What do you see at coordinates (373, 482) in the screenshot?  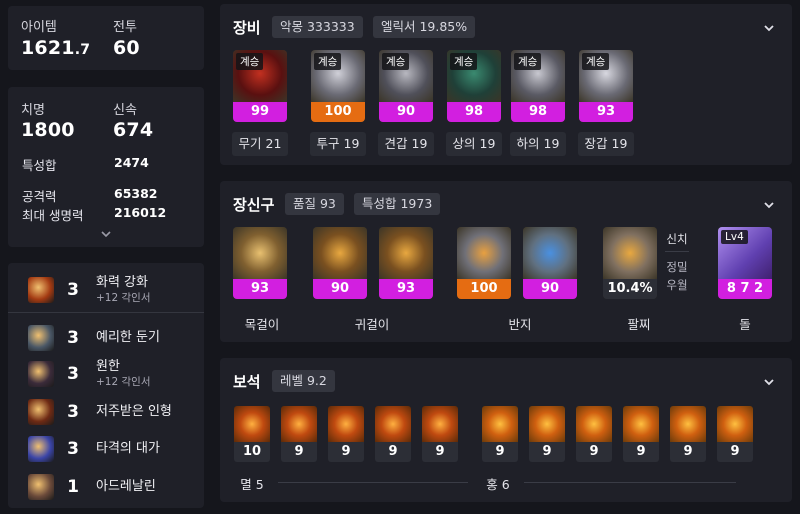 I see `annihilation-divider` at bounding box center [373, 482].